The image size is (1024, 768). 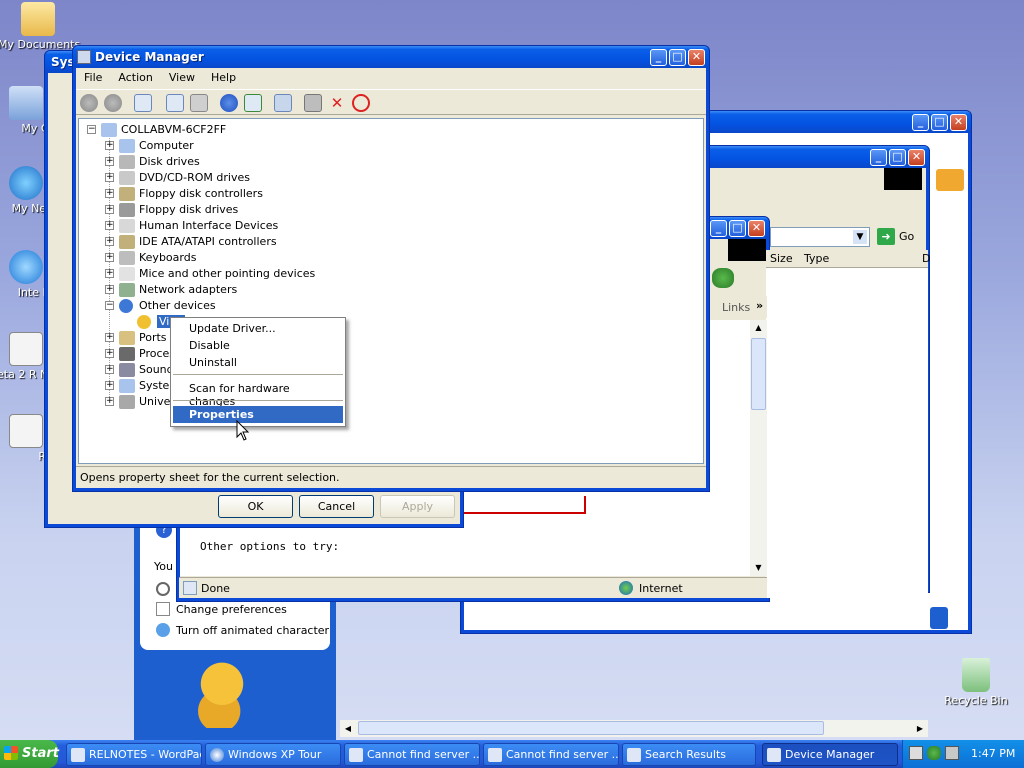 What do you see at coordinates (758, 374) in the screenshot?
I see `scroll-thumb` at bounding box center [758, 374].